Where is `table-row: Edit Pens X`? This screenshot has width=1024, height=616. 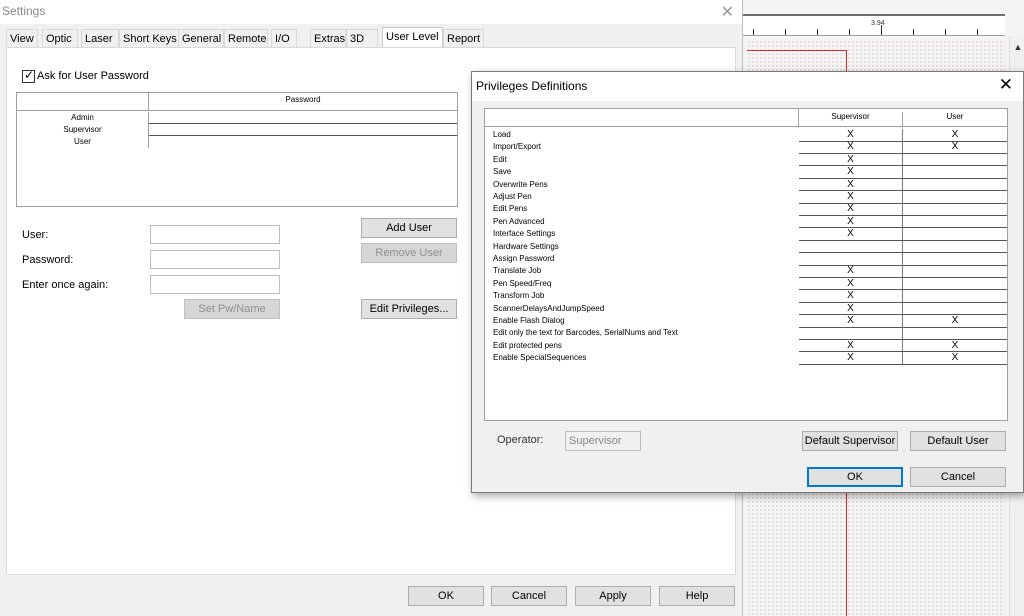 table-row: Edit Pens X is located at coordinates (746, 209).